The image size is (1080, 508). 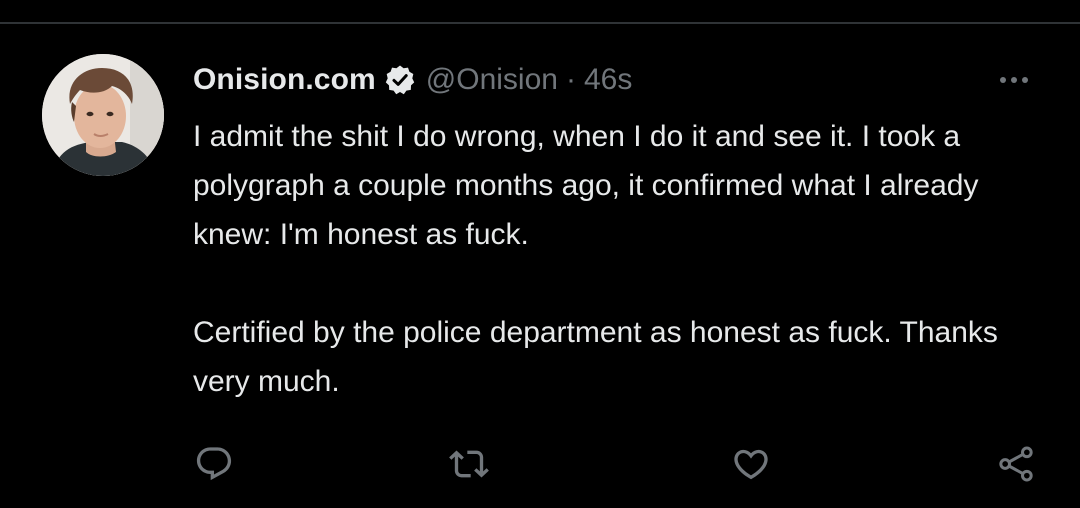 I want to click on avatar, so click(x=103, y=115).